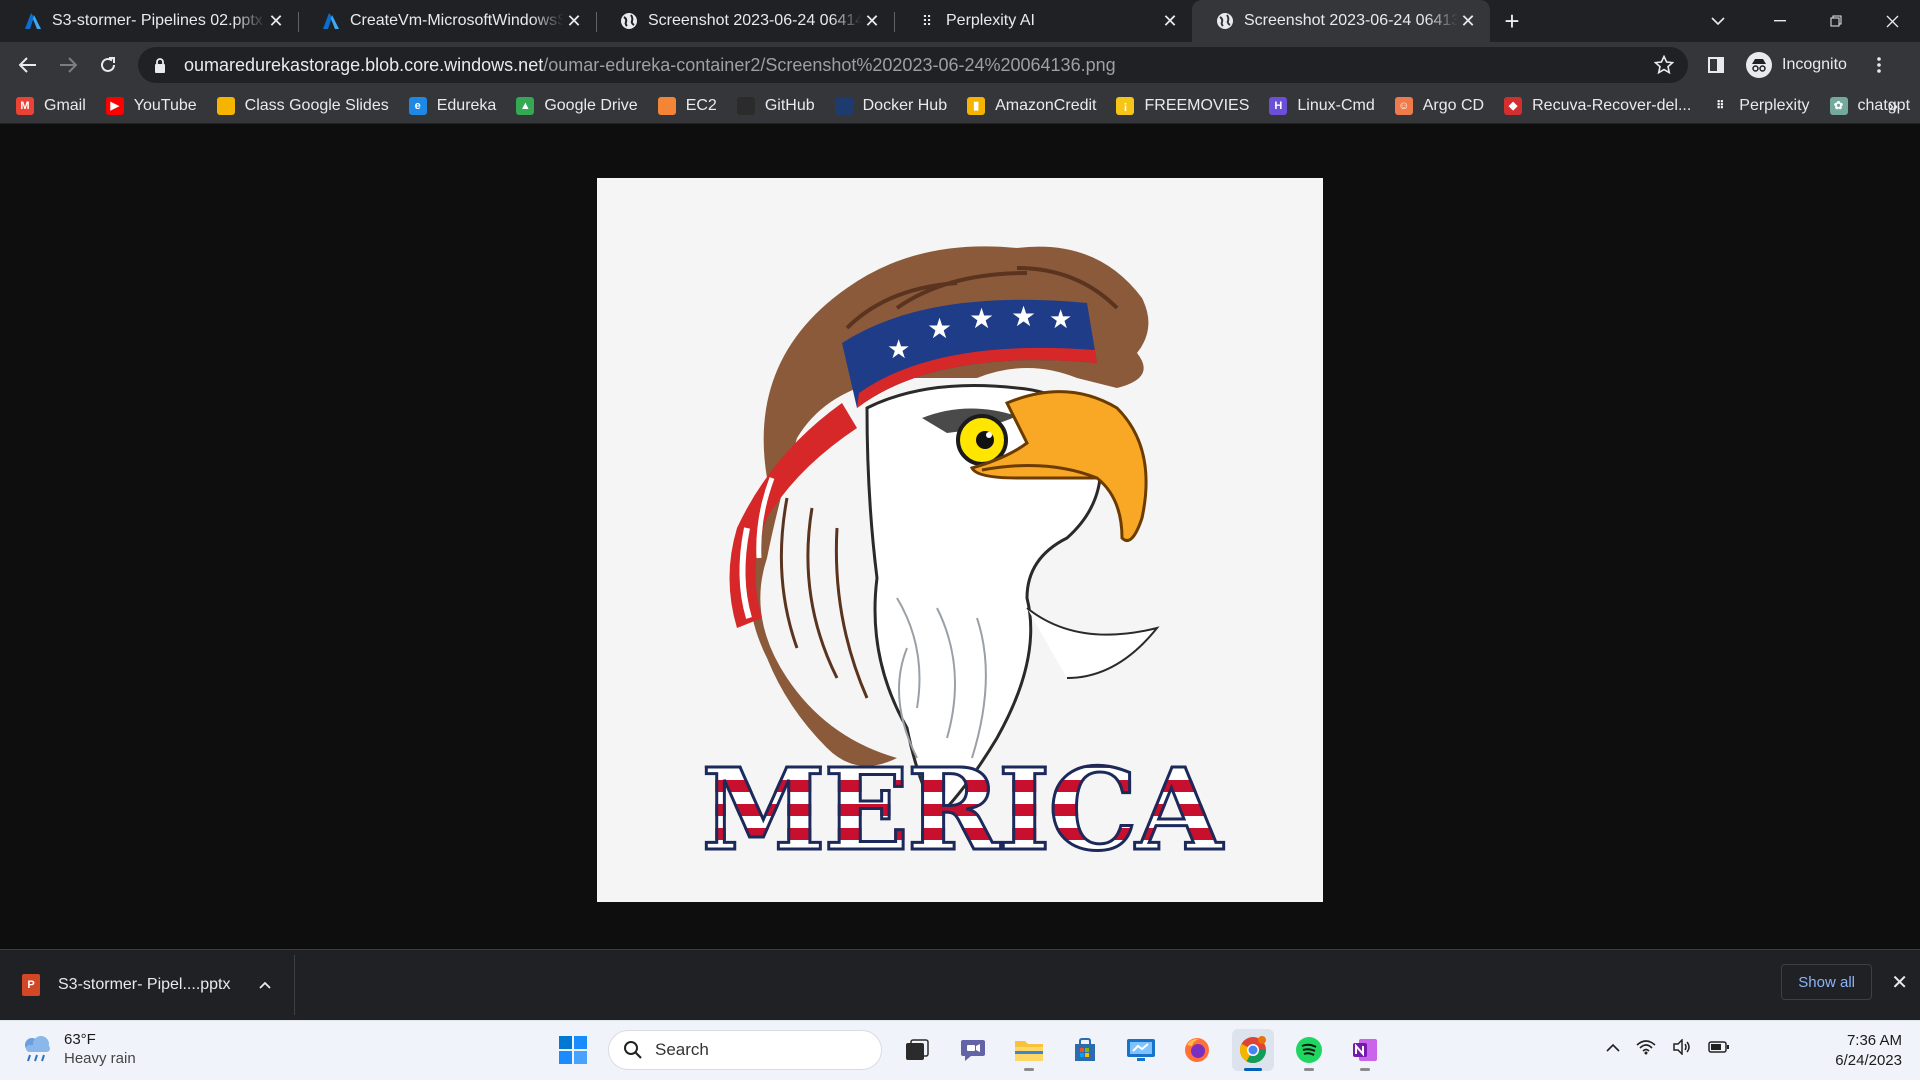  I want to click on reload-button, so click(108, 65).